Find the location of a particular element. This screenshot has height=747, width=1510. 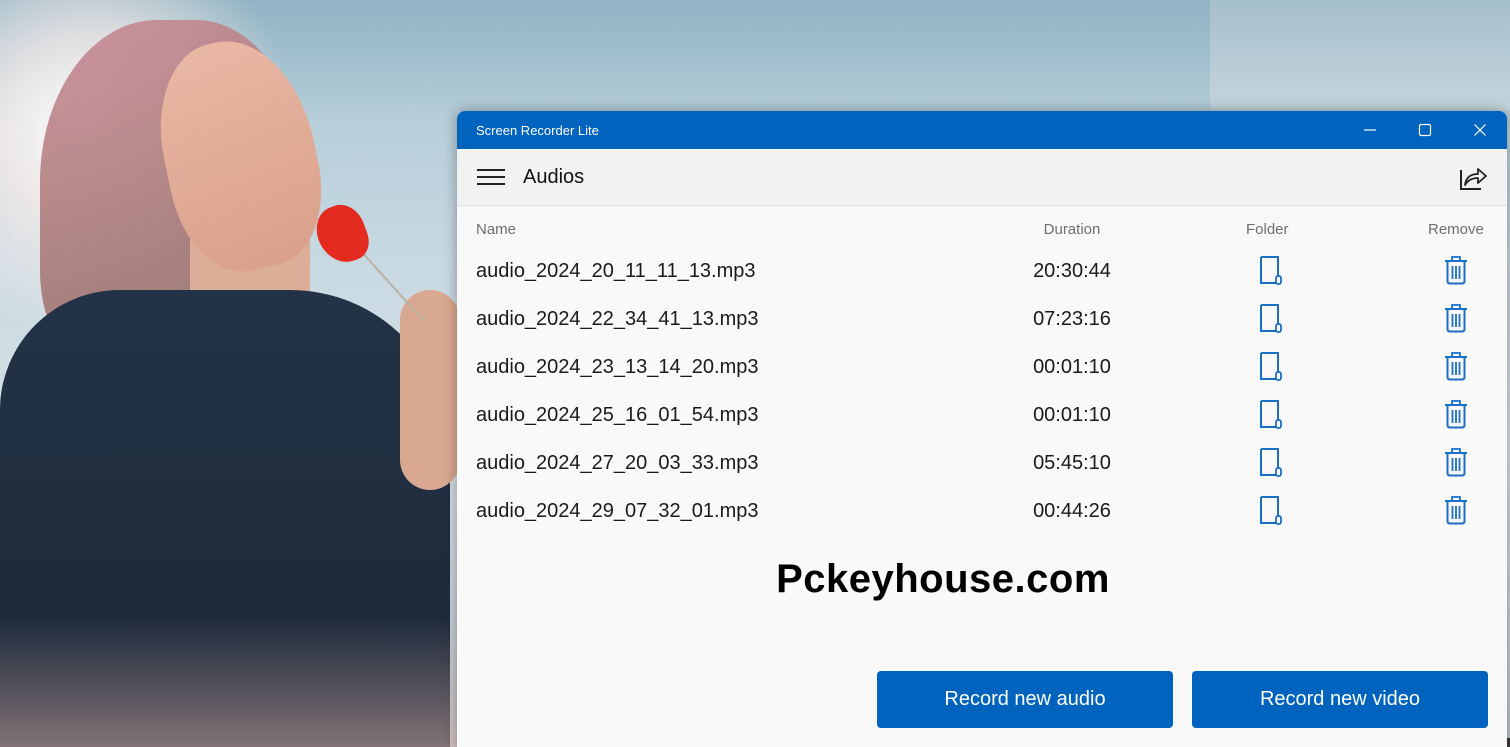

page-title: Audios is located at coordinates (554, 176).